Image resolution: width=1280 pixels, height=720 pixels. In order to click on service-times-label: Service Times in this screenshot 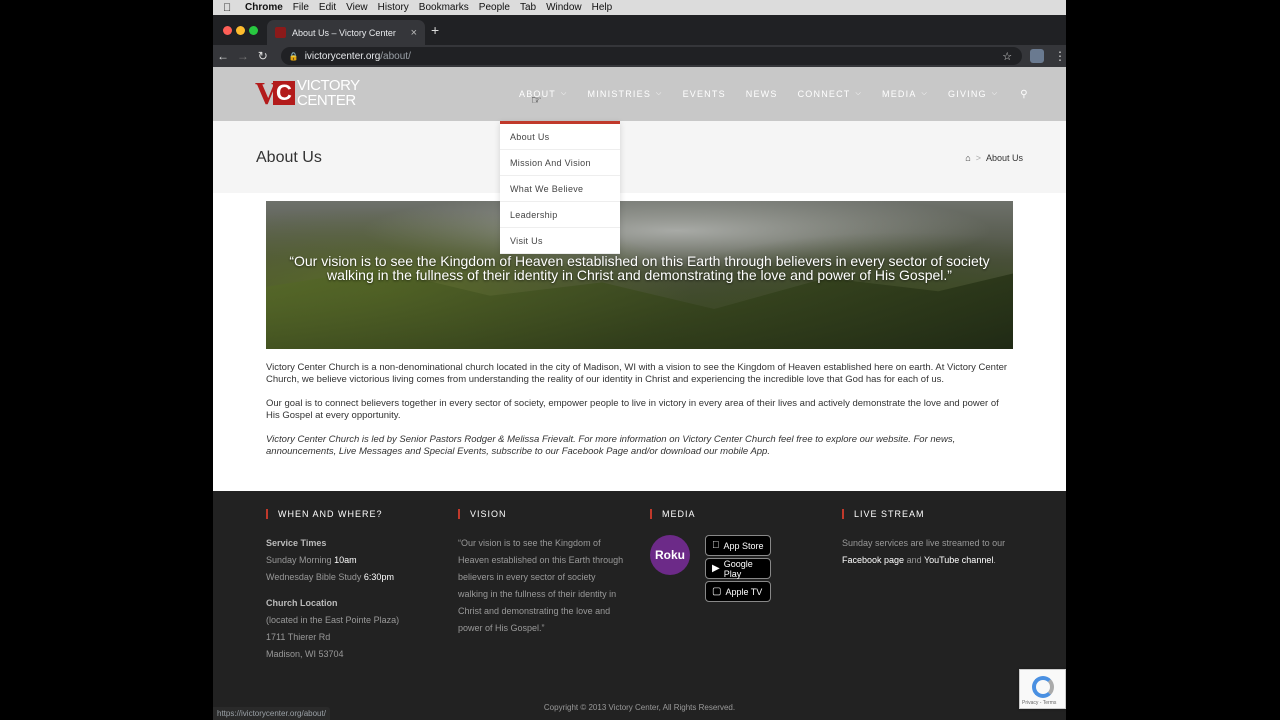, I will do `click(296, 543)`.